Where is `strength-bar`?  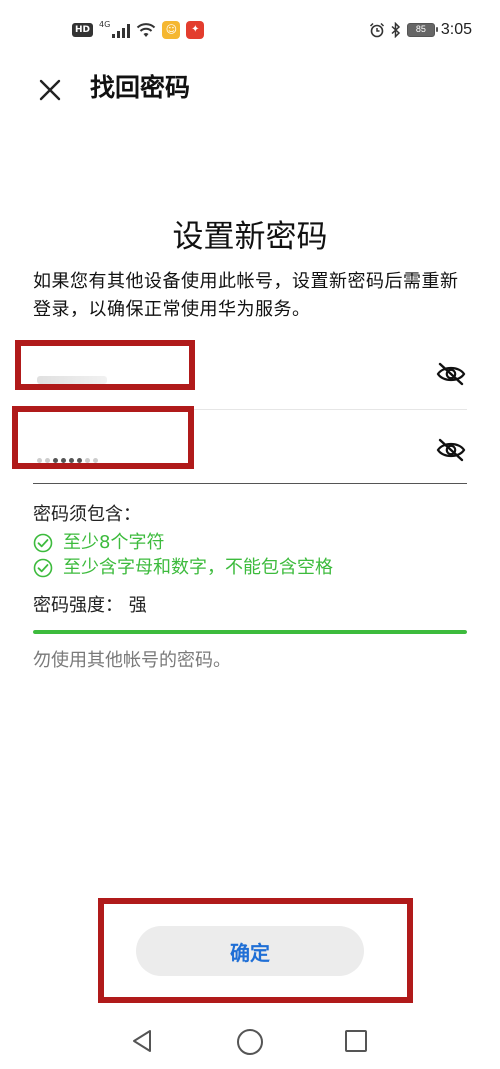 strength-bar is located at coordinates (250, 632).